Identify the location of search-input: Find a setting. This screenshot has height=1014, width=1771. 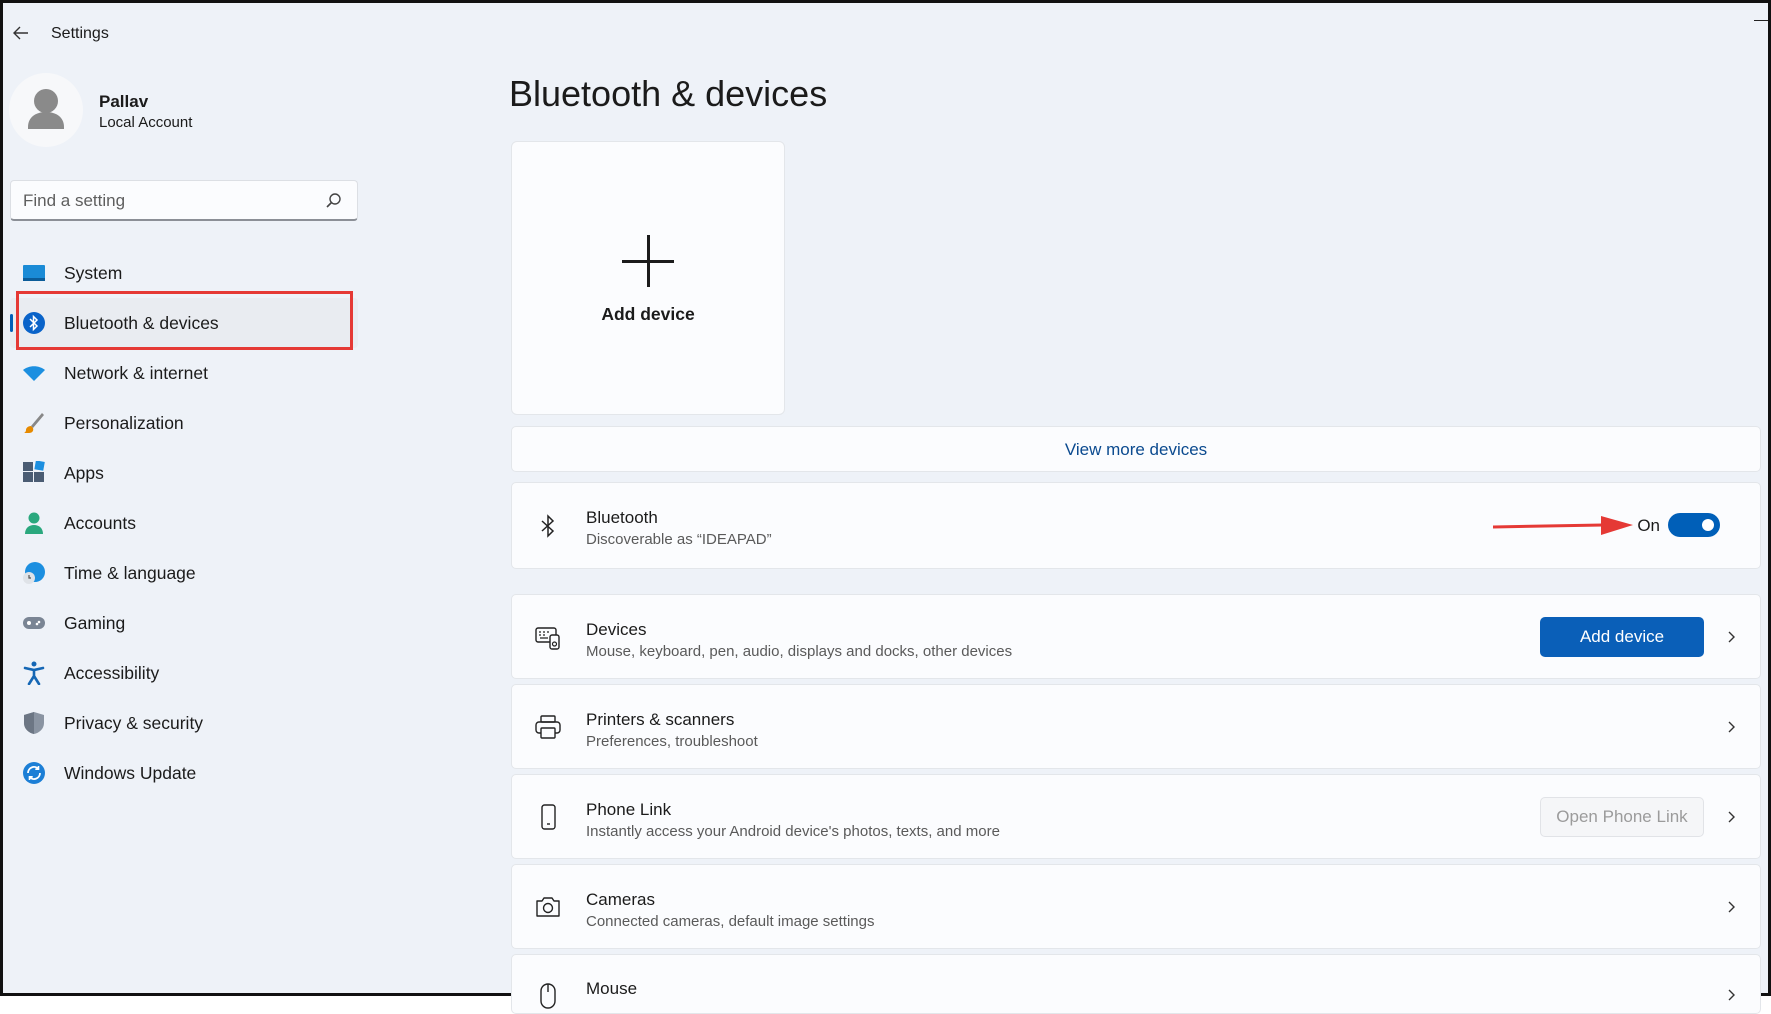
(184, 200).